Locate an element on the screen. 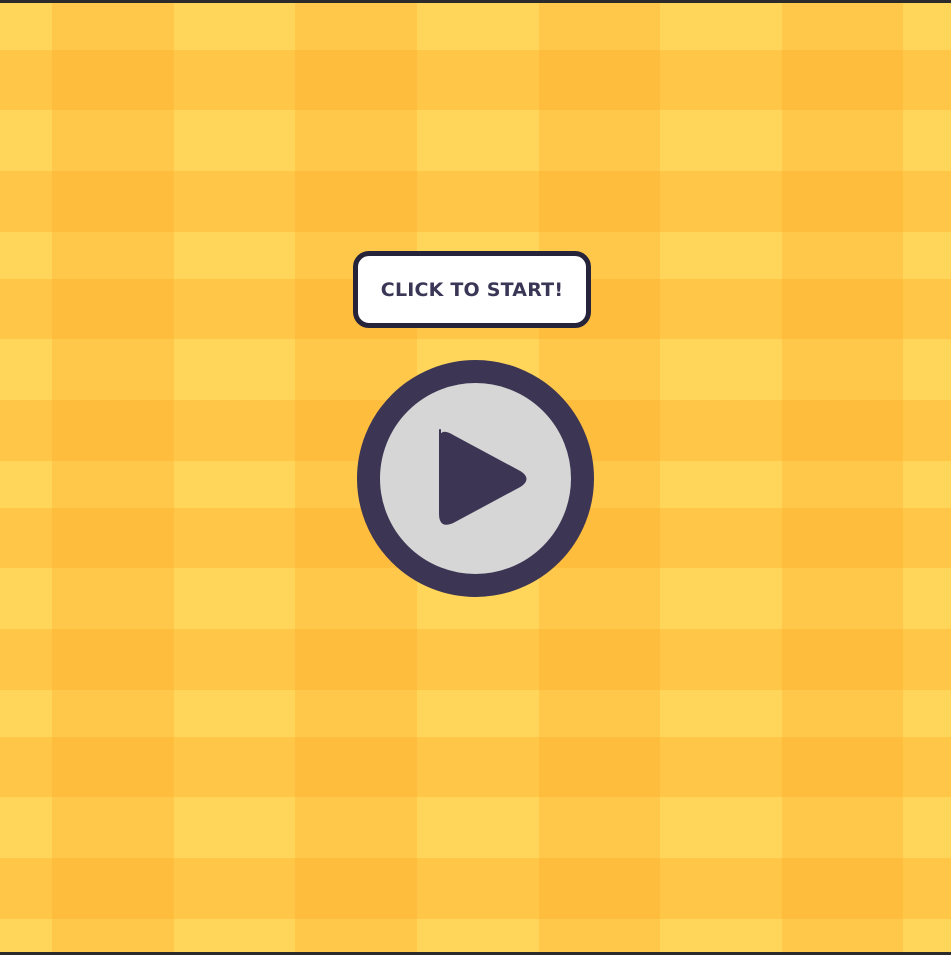 Image resolution: width=951 pixels, height=955 pixels. play-button is located at coordinates (475, 478).